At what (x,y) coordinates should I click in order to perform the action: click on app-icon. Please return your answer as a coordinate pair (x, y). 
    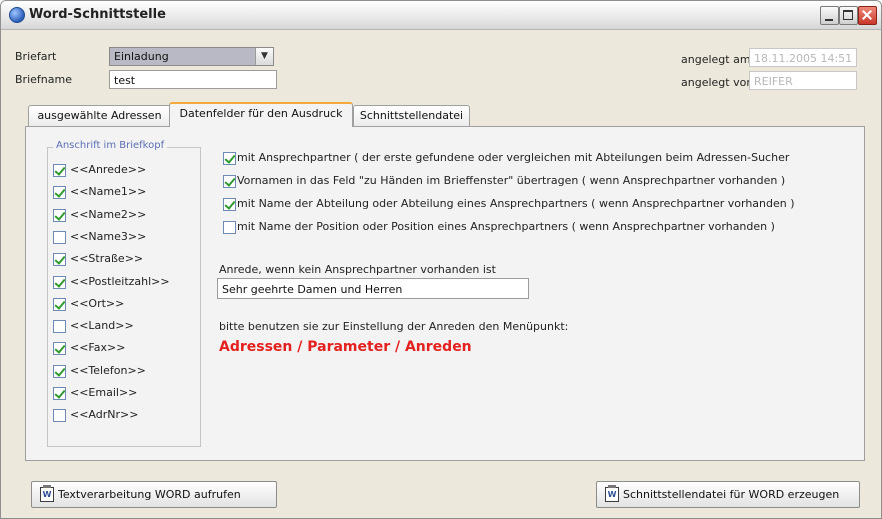
    Looking at the image, I should click on (17, 15).